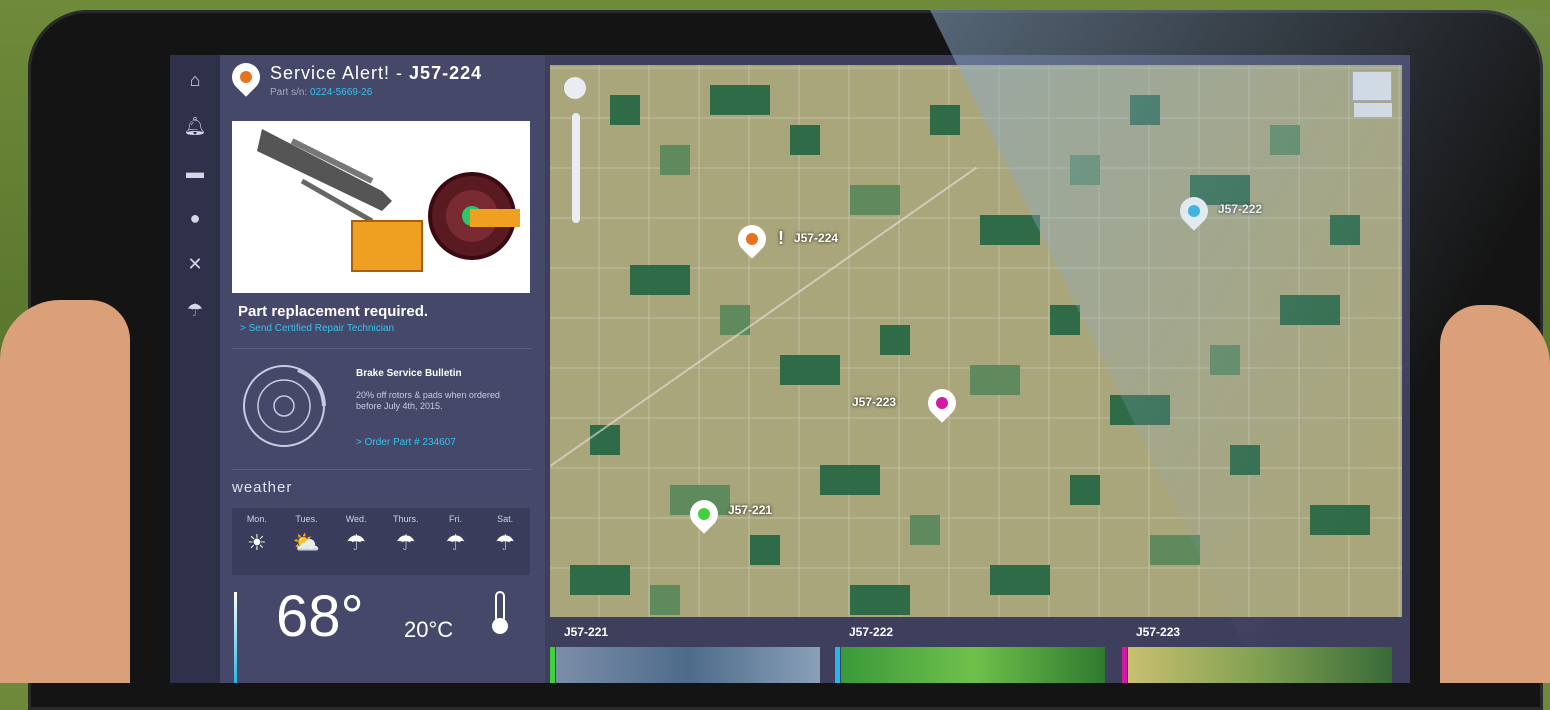 This screenshot has width=1550, height=710. What do you see at coordinates (752, 239) in the screenshot?
I see `map-marker-orange` at bounding box center [752, 239].